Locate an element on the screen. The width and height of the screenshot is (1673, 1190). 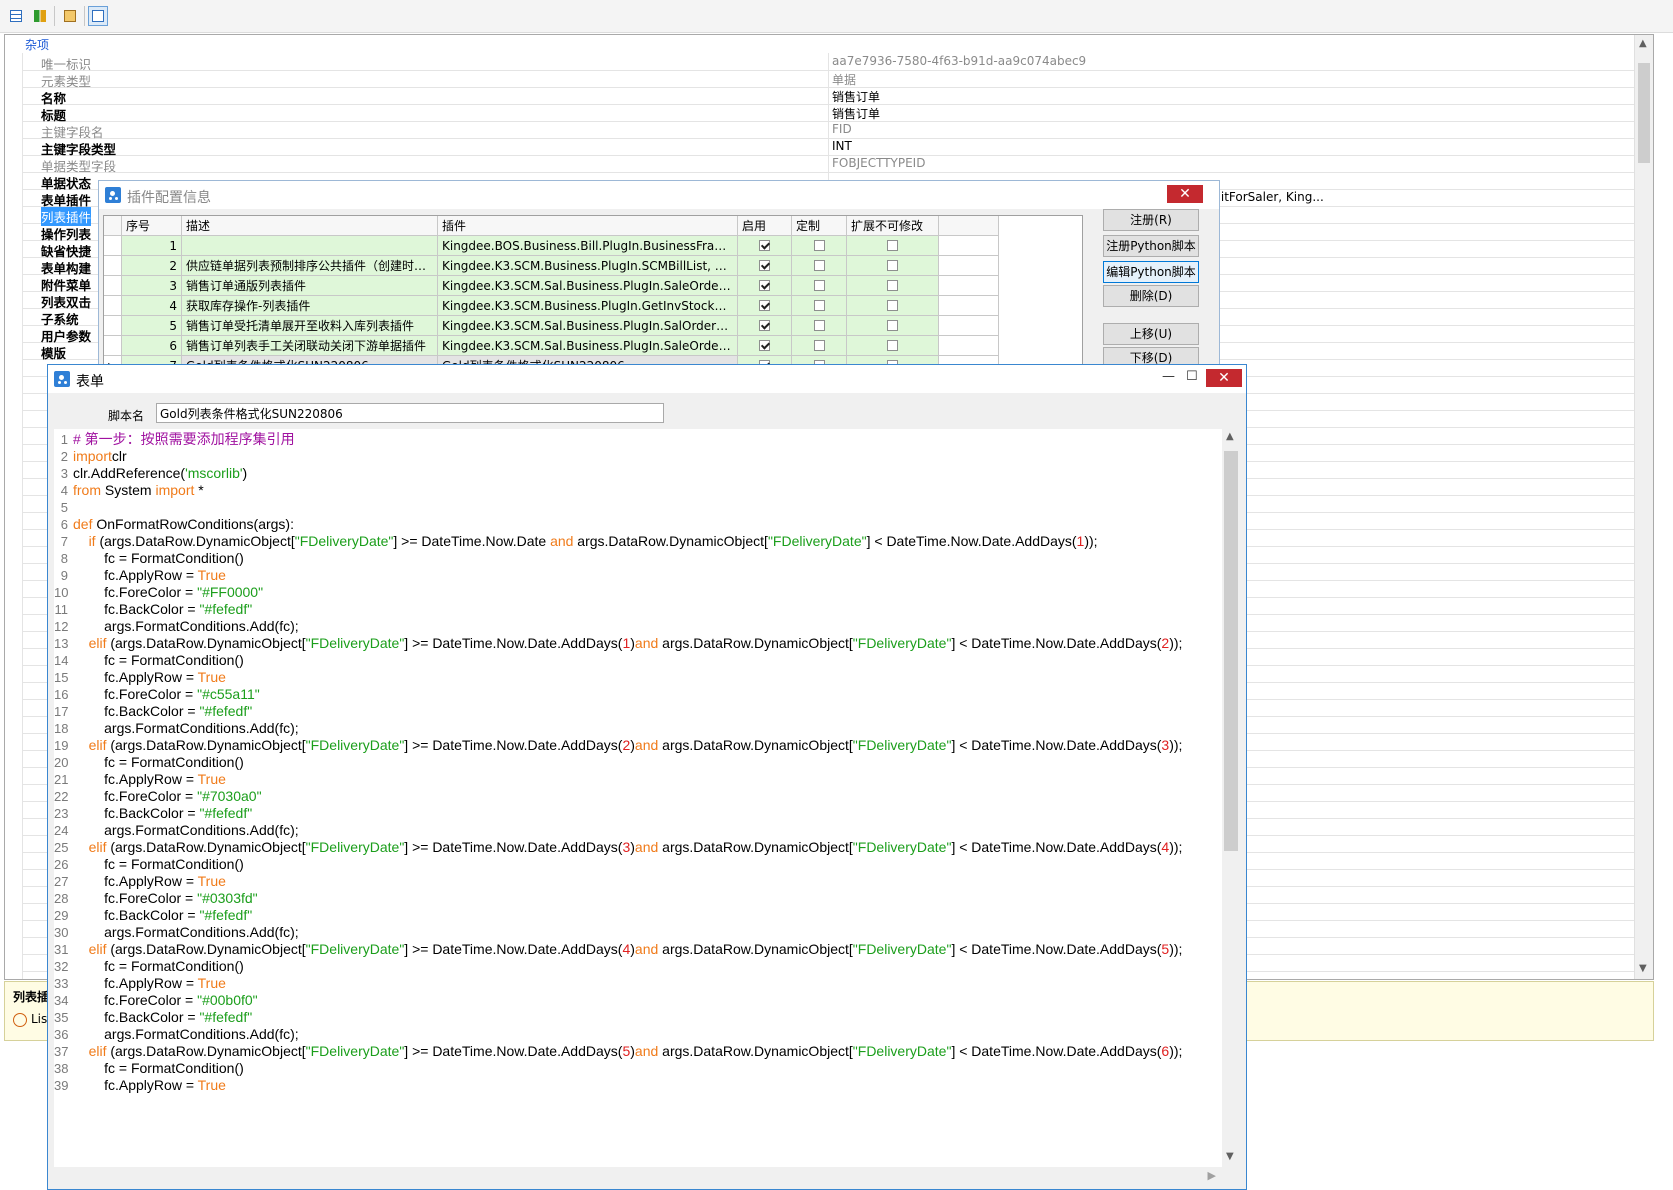
plugin-description: 销售订单列表手工关闭联动关闭下游单据插件 is located at coordinates (310, 346).